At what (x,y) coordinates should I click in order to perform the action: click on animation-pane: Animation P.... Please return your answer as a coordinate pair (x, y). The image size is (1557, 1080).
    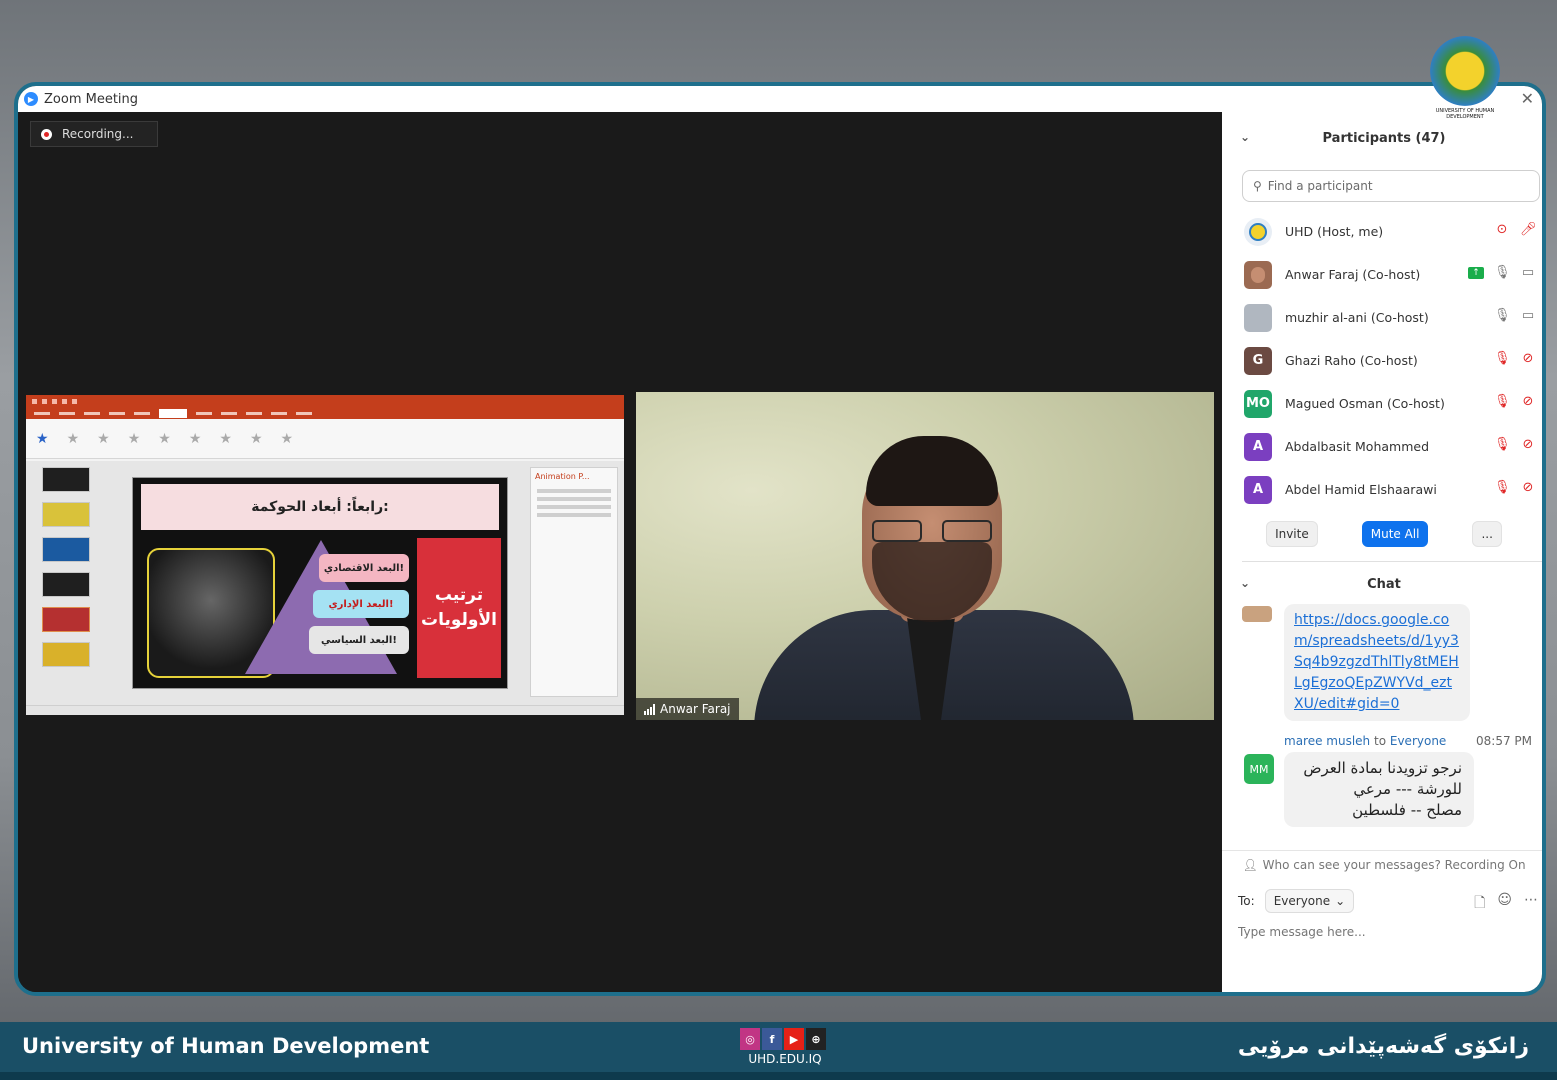
    Looking at the image, I should click on (574, 582).